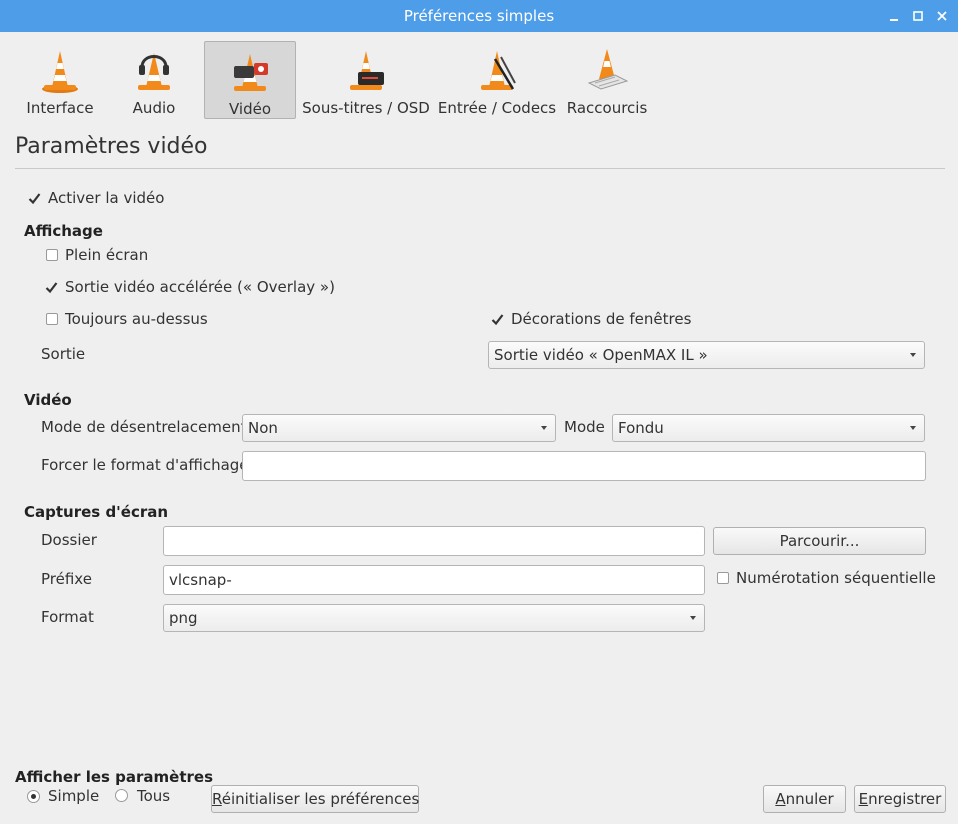 This screenshot has width=958, height=824. I want to click on deinterlace-label: Mode de désentrelacement, so click(144, 427).